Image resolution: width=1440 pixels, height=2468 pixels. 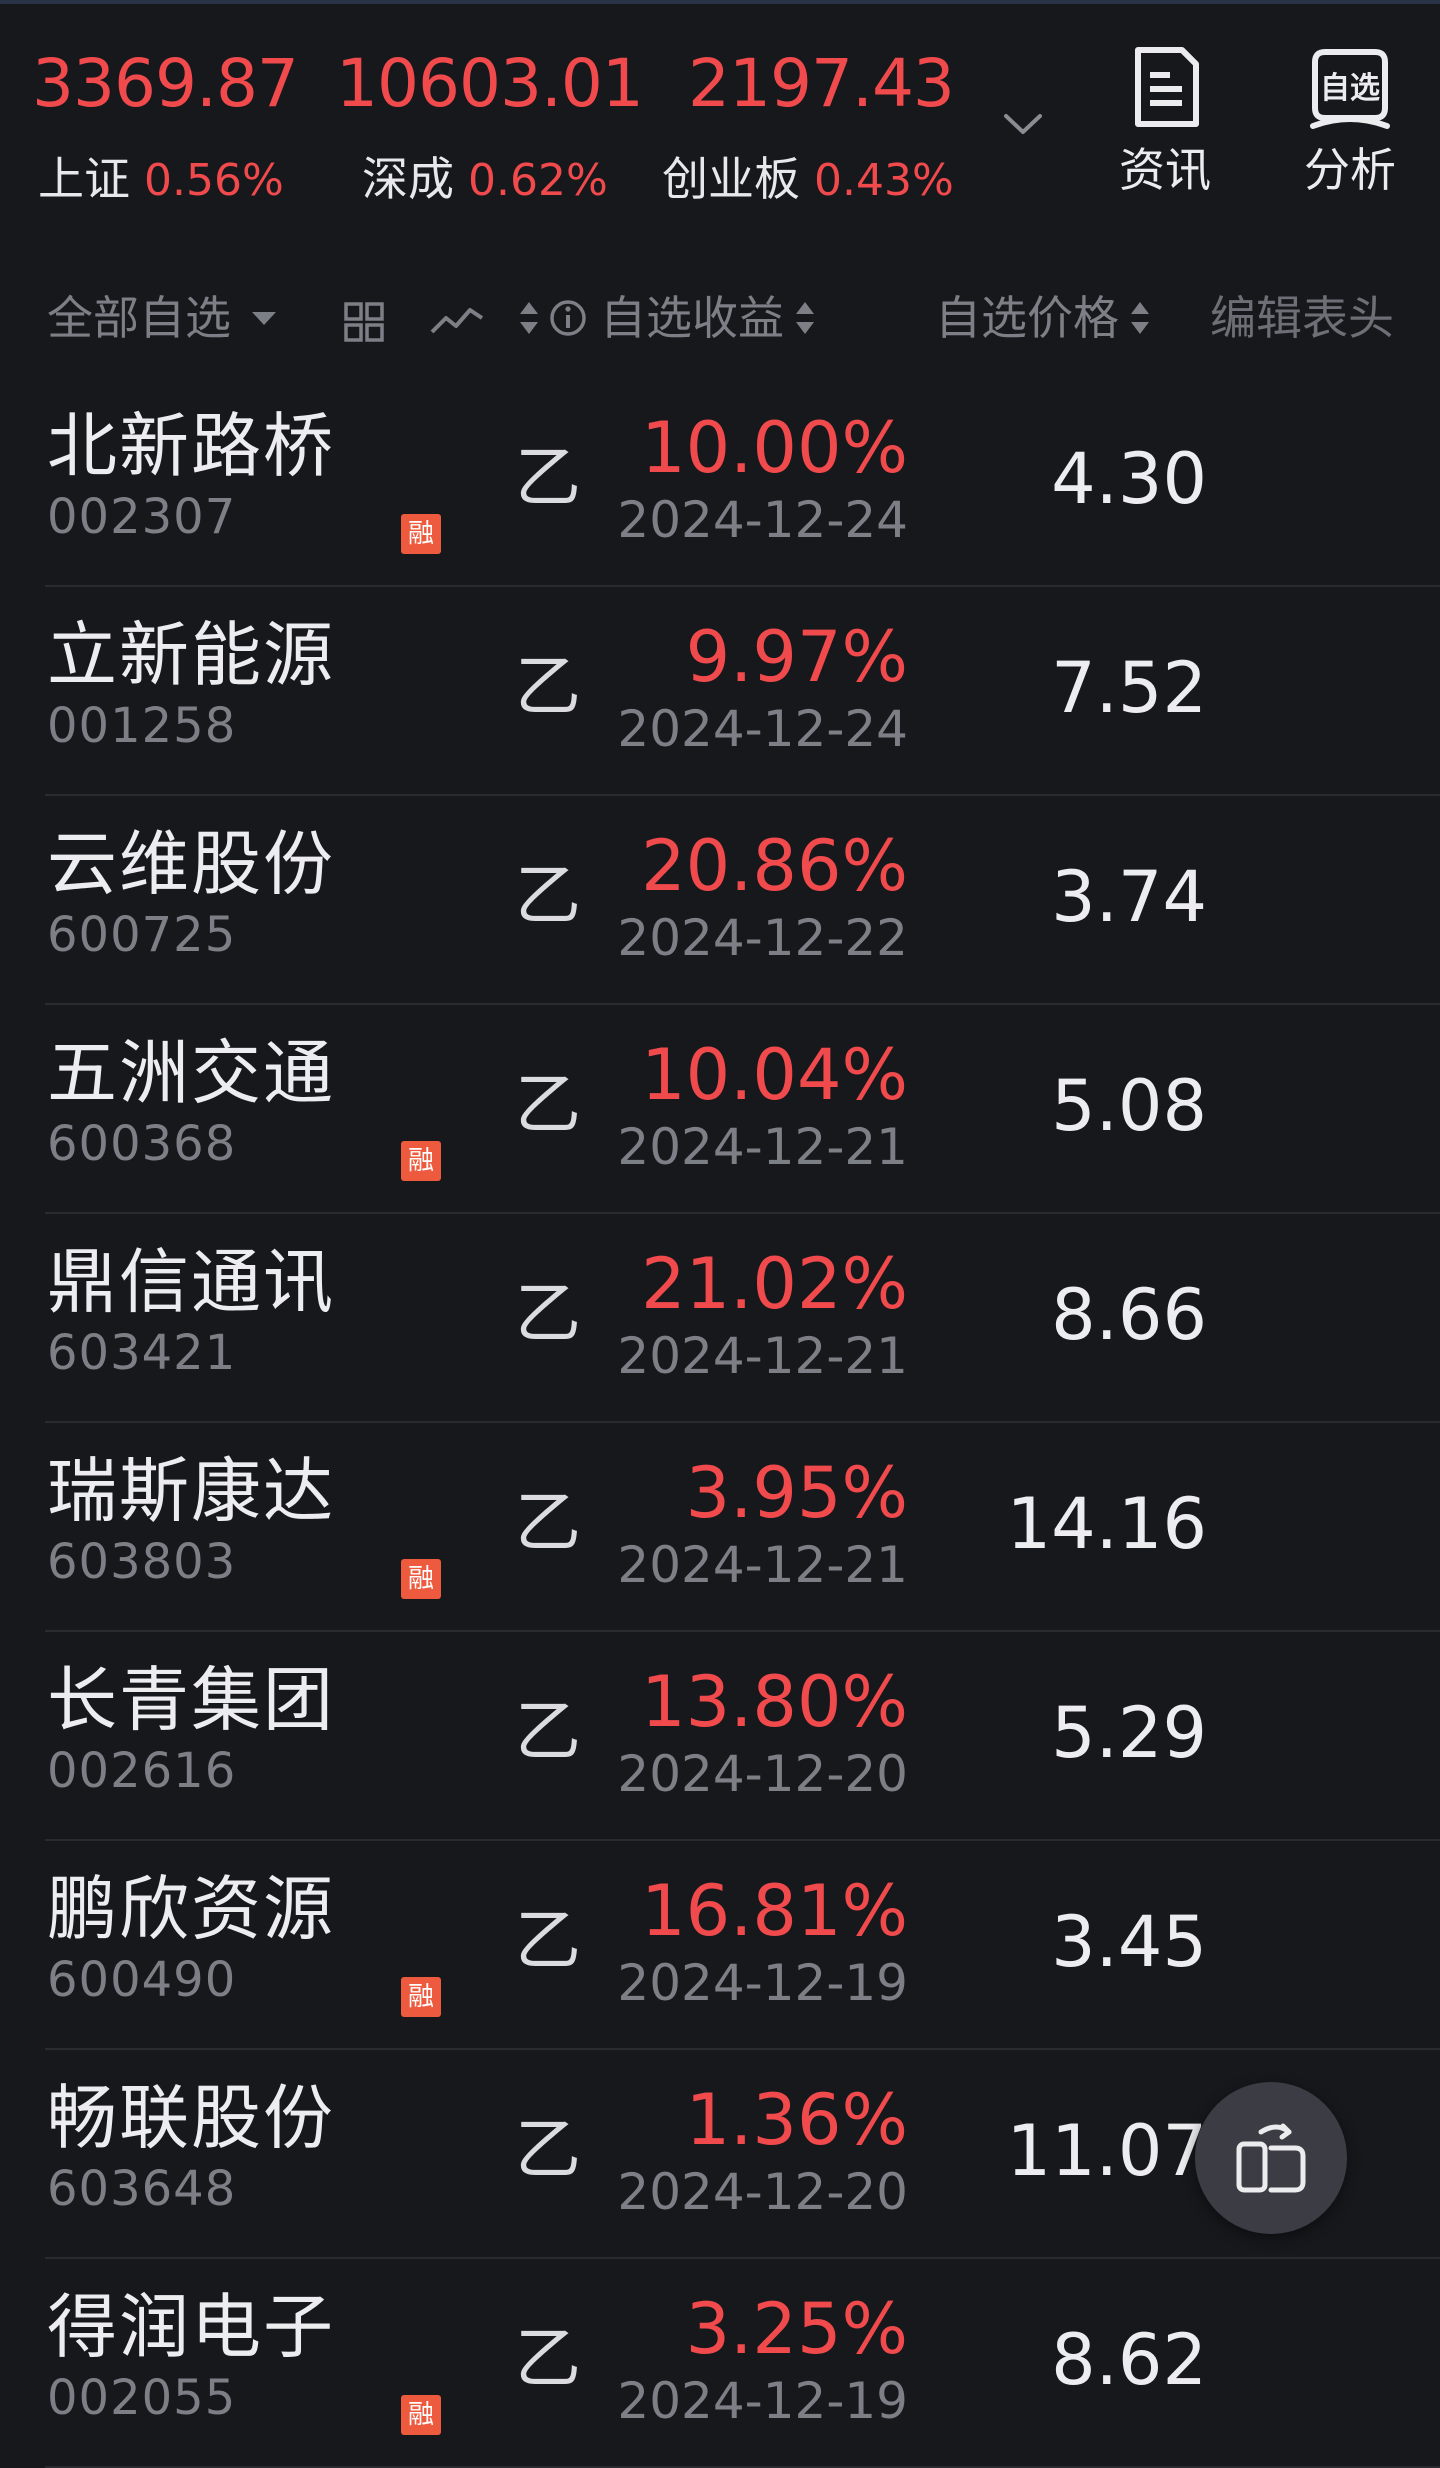 I want to click on watch-return: 1.36%, so click(x=796, y=2120).